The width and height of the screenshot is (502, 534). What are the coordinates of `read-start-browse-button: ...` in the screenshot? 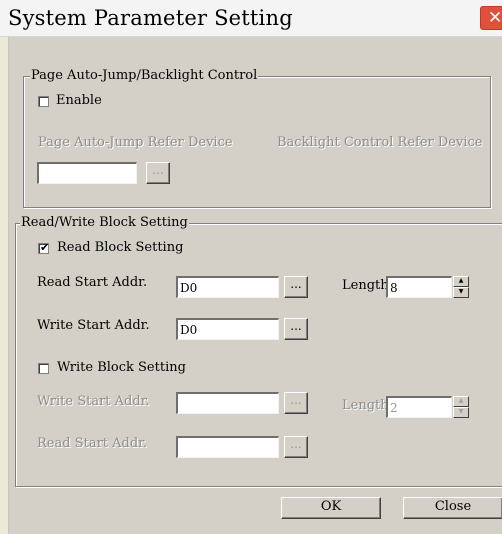 It's located at (296, 287).